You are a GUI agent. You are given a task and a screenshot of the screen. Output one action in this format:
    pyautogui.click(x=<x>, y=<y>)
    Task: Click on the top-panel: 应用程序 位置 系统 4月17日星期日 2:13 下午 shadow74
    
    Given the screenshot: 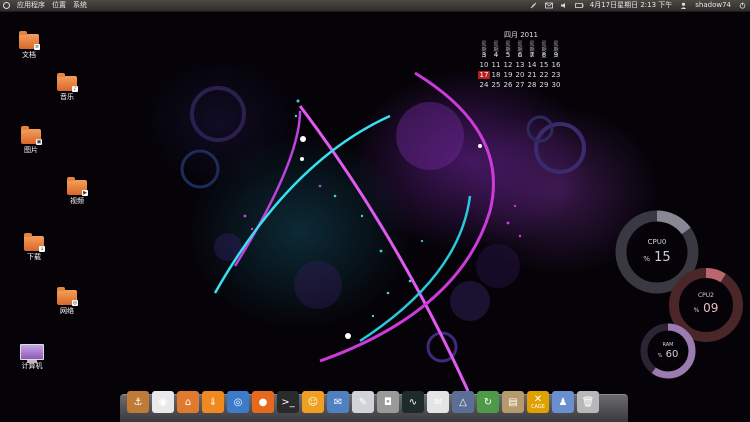 What is the action you would take?
    pyautogui.click(x=375, y=6)
    